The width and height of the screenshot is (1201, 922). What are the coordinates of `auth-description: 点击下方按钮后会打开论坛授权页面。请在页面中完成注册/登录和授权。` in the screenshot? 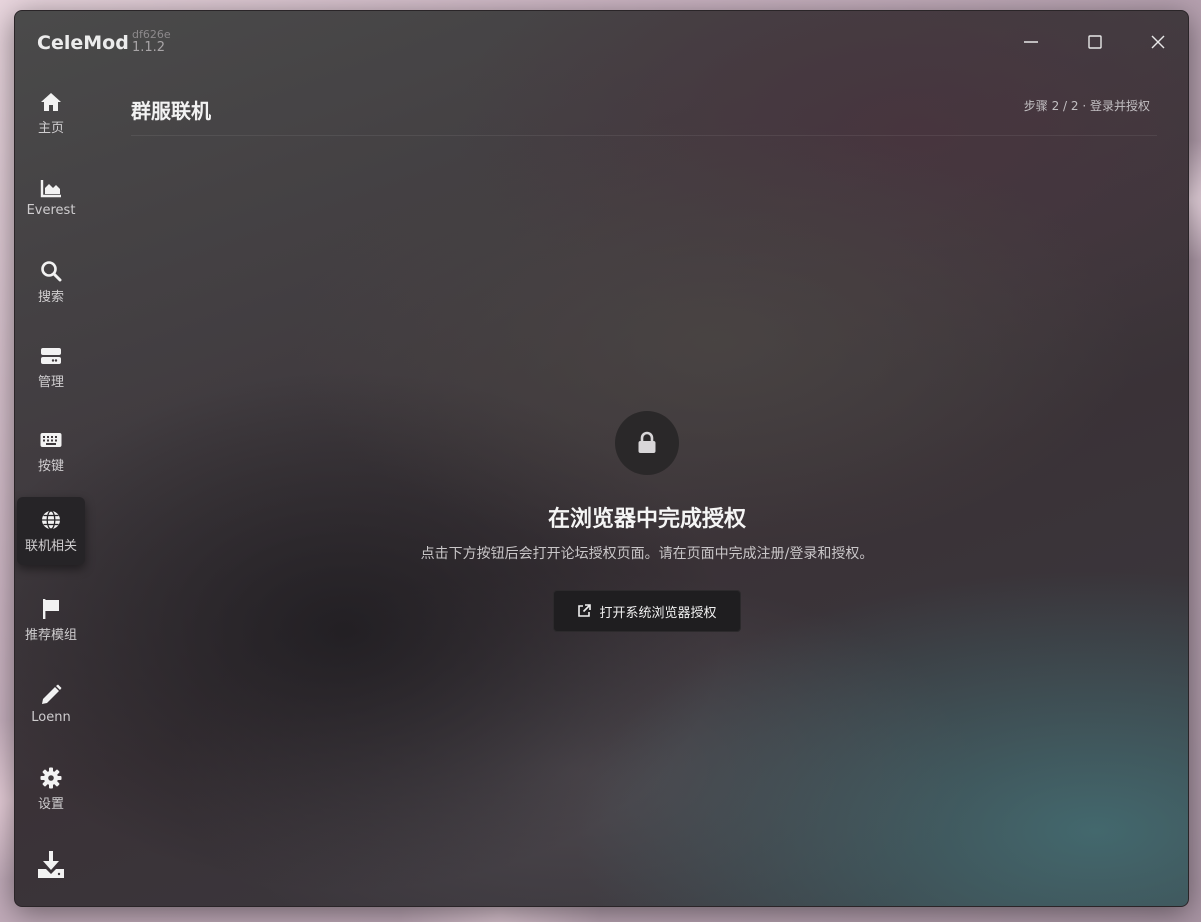 It's located at (647, 554).